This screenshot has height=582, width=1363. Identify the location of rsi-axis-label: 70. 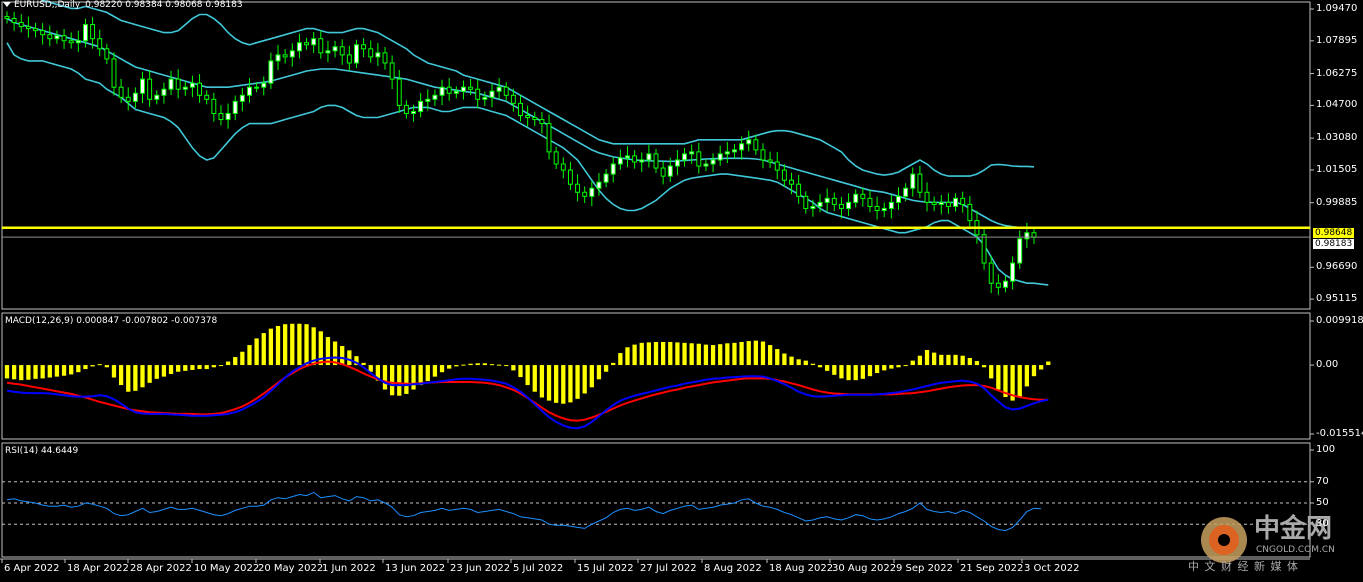
(1322, 481).